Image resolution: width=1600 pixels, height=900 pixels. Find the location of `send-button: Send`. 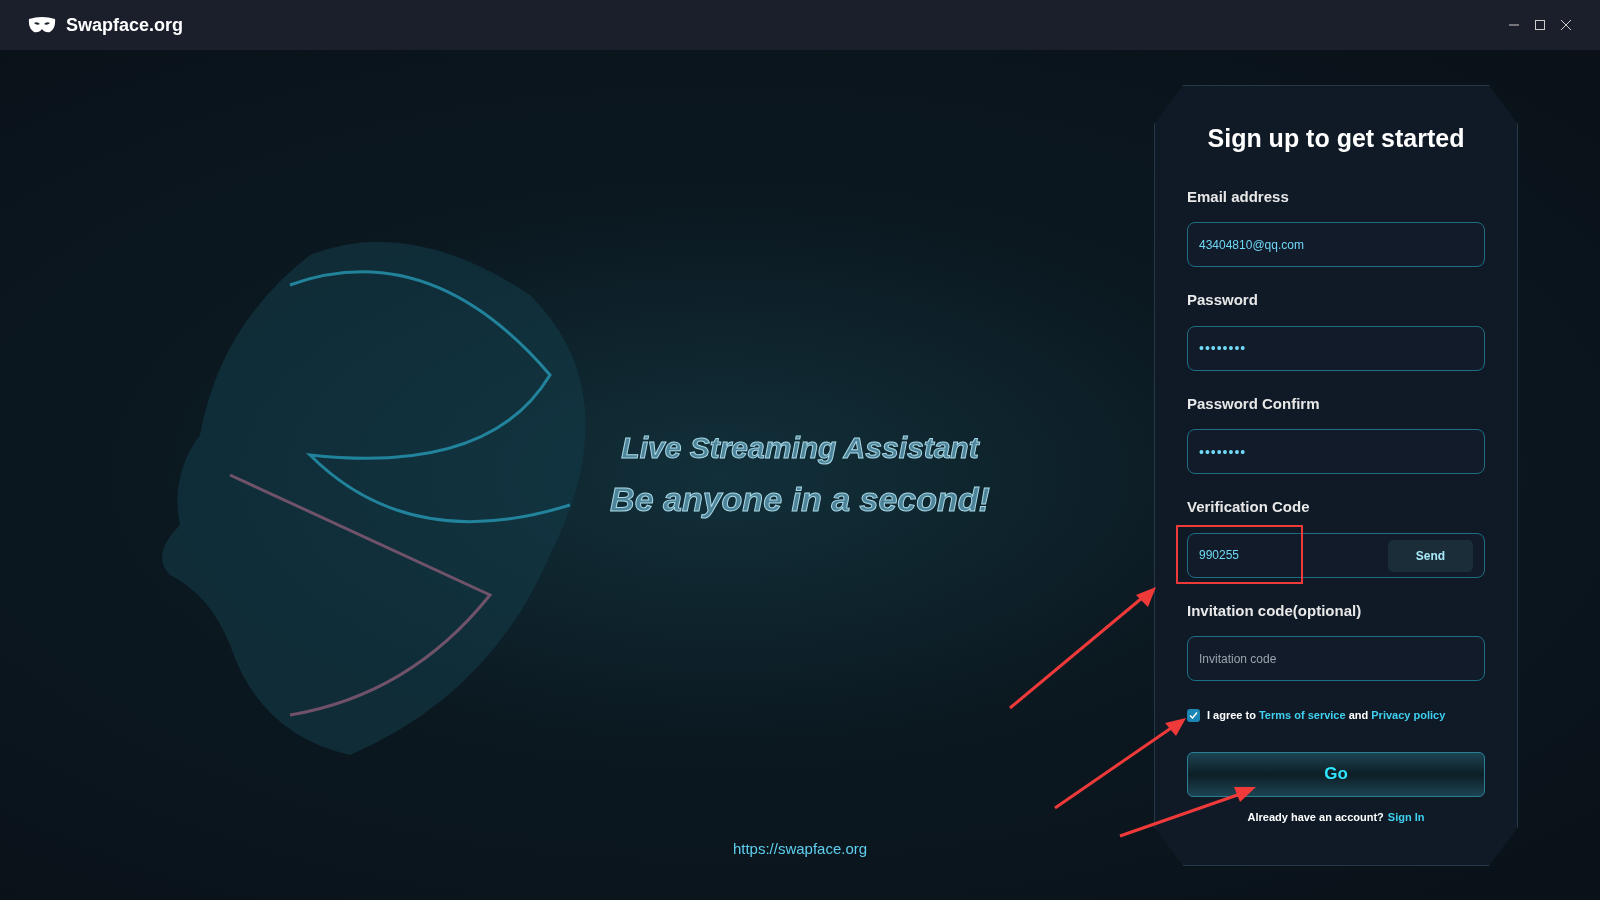

send-button: Send is located at coordinates (1430, 555).